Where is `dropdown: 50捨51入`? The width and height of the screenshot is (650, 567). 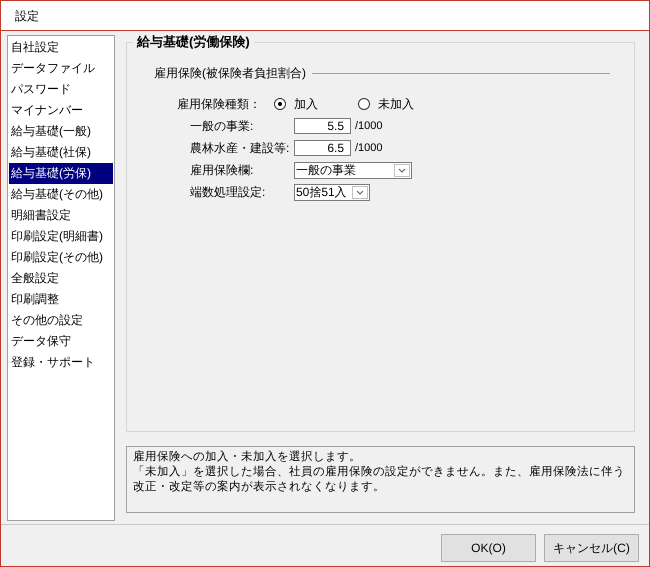 dropdown: 50捨51入 is located at coordinates (332, 192).